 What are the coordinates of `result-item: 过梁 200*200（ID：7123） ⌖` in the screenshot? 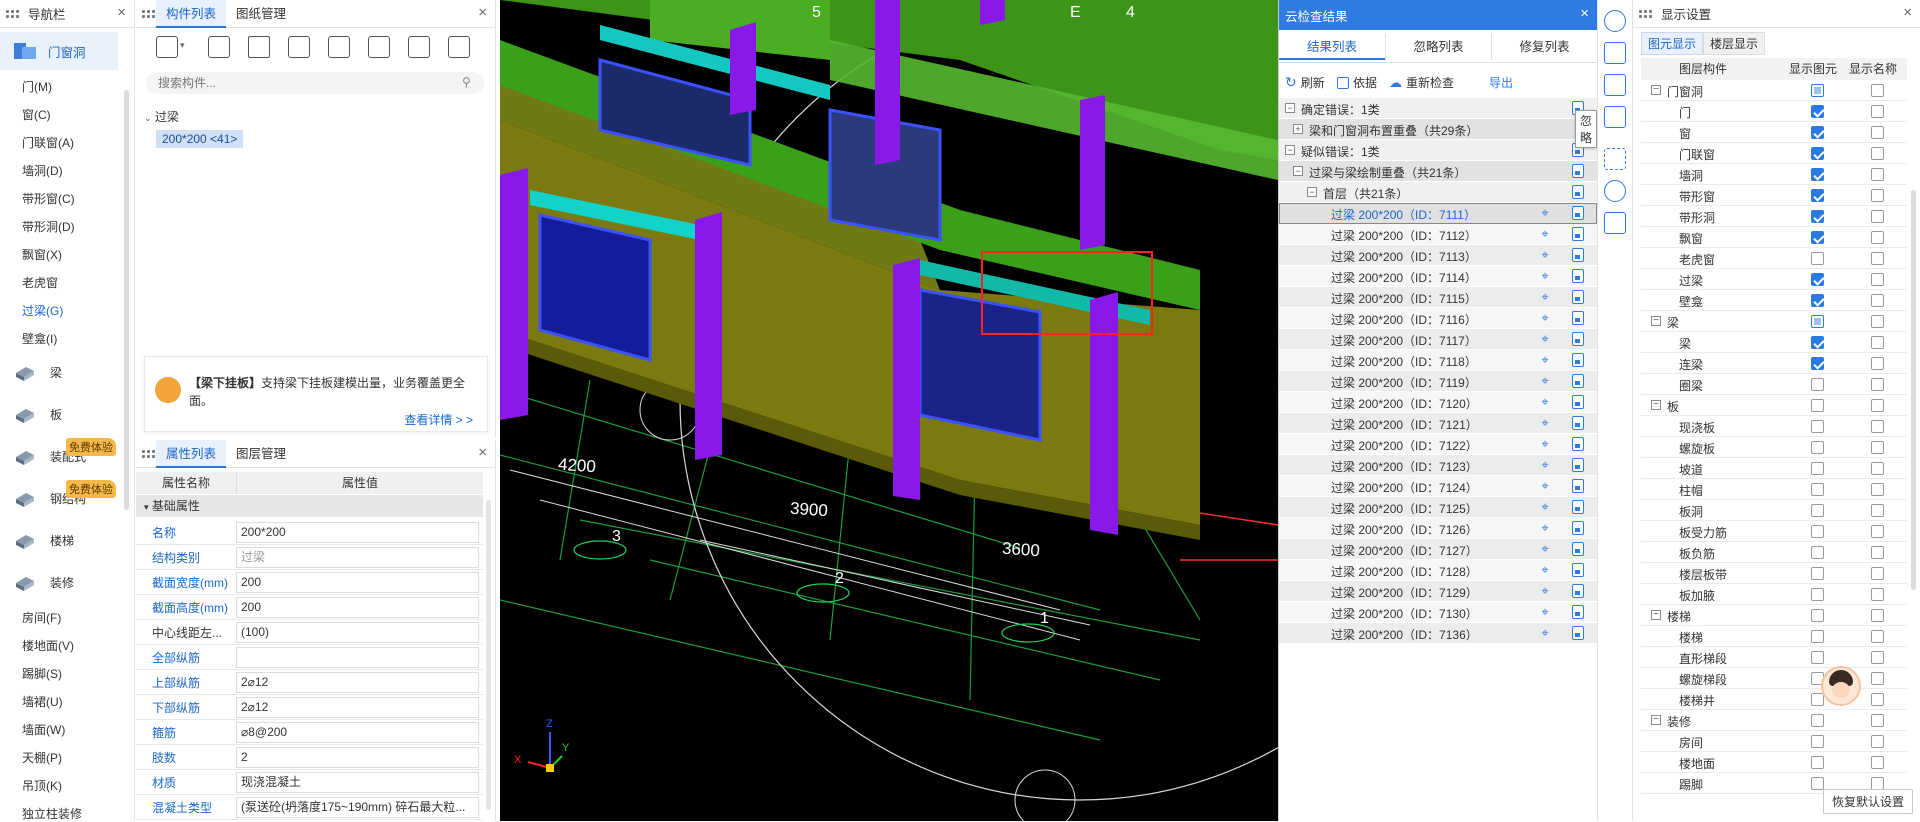 It's located at (1438, 465).